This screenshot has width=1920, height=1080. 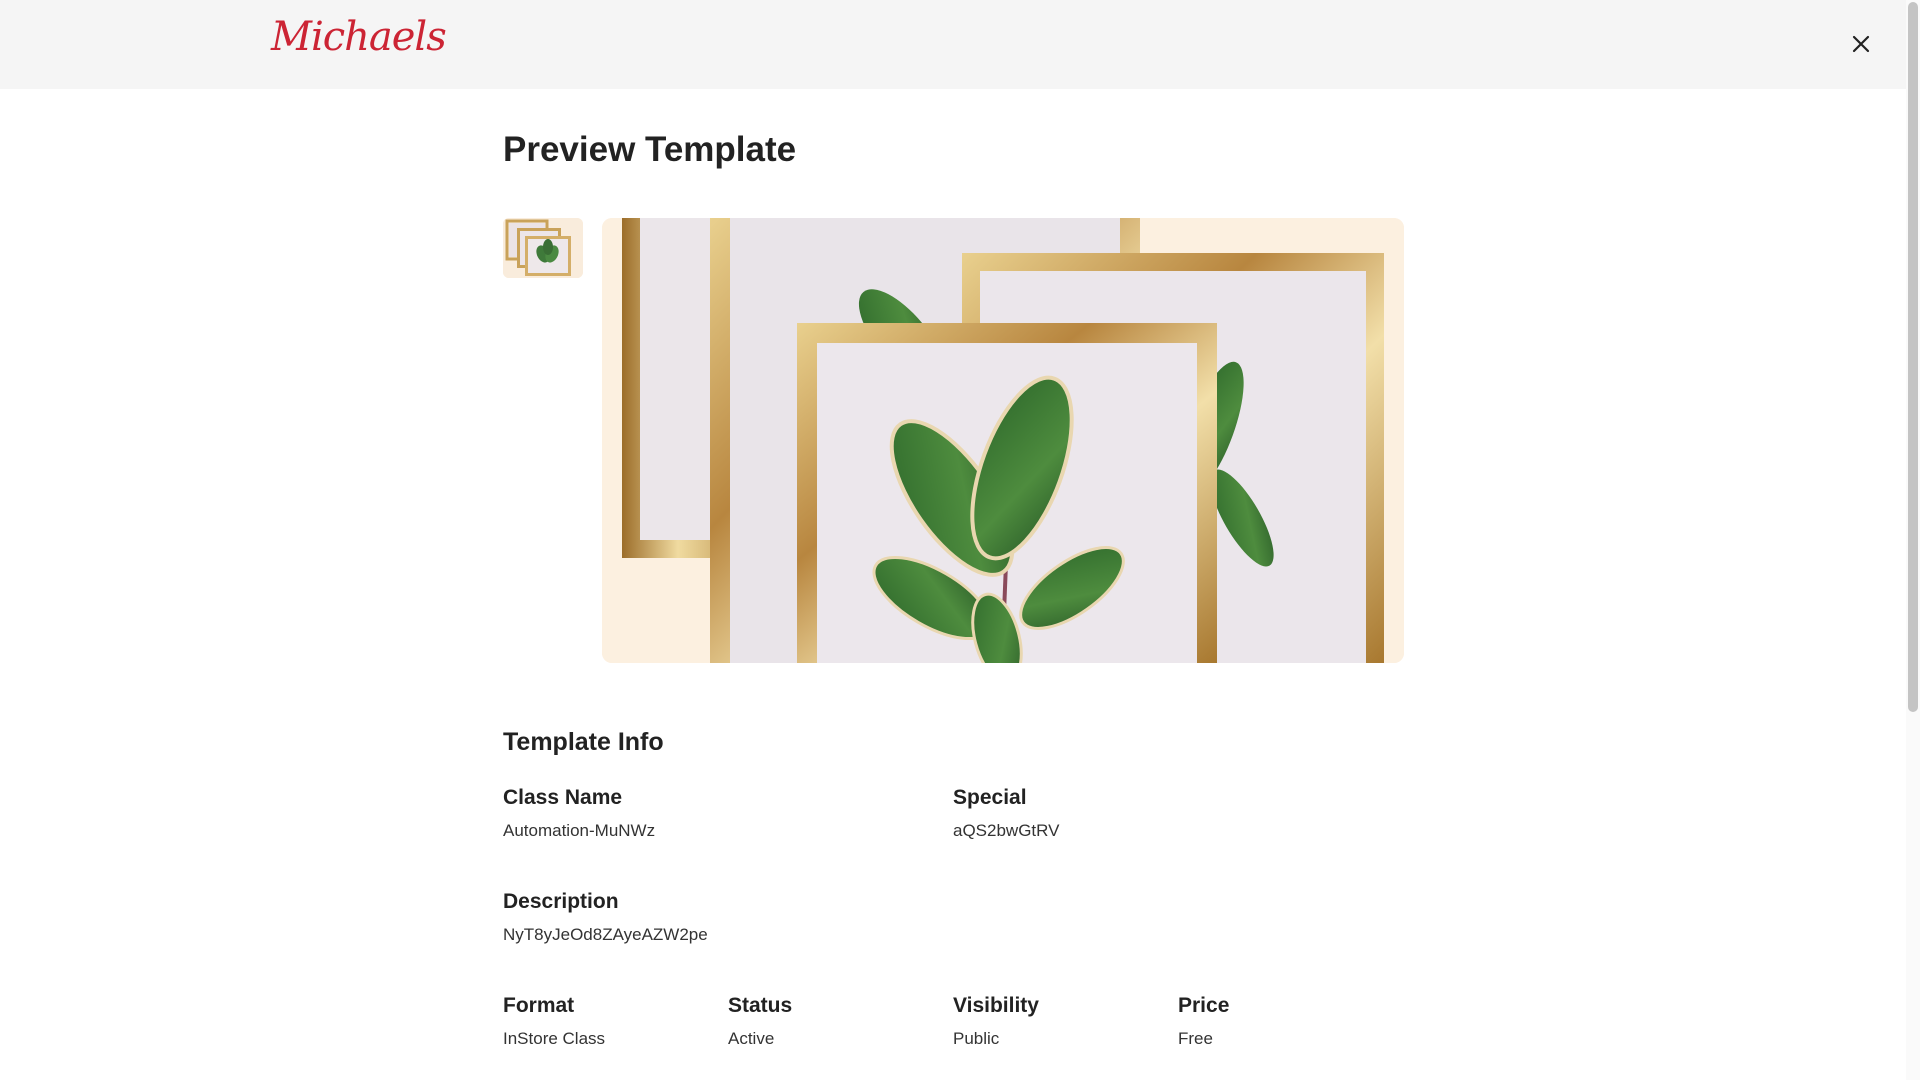 I want to click on status-value: Active, so click(x=751, y=1038).